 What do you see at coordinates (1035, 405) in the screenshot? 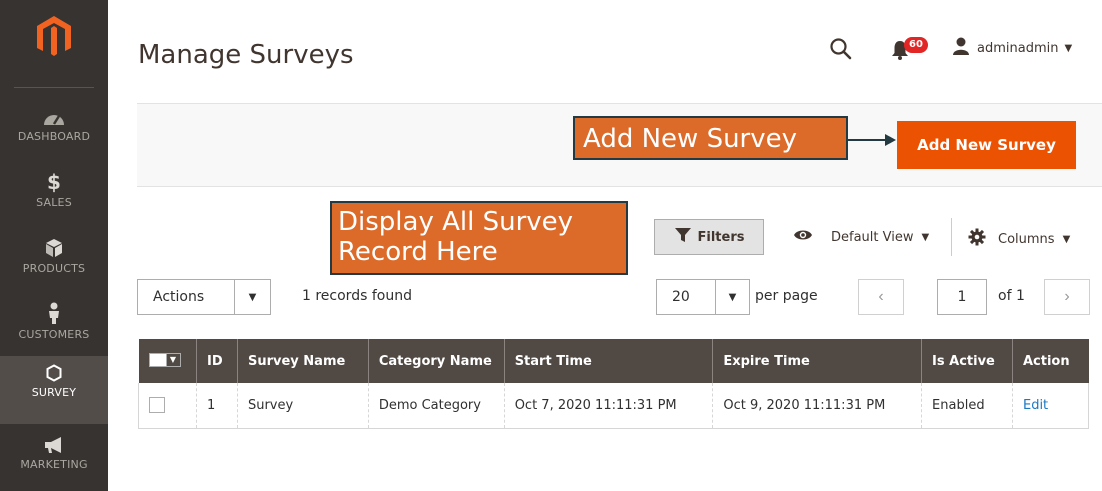
I see `edit-link: Edit` at bounding box center [1035, 405].